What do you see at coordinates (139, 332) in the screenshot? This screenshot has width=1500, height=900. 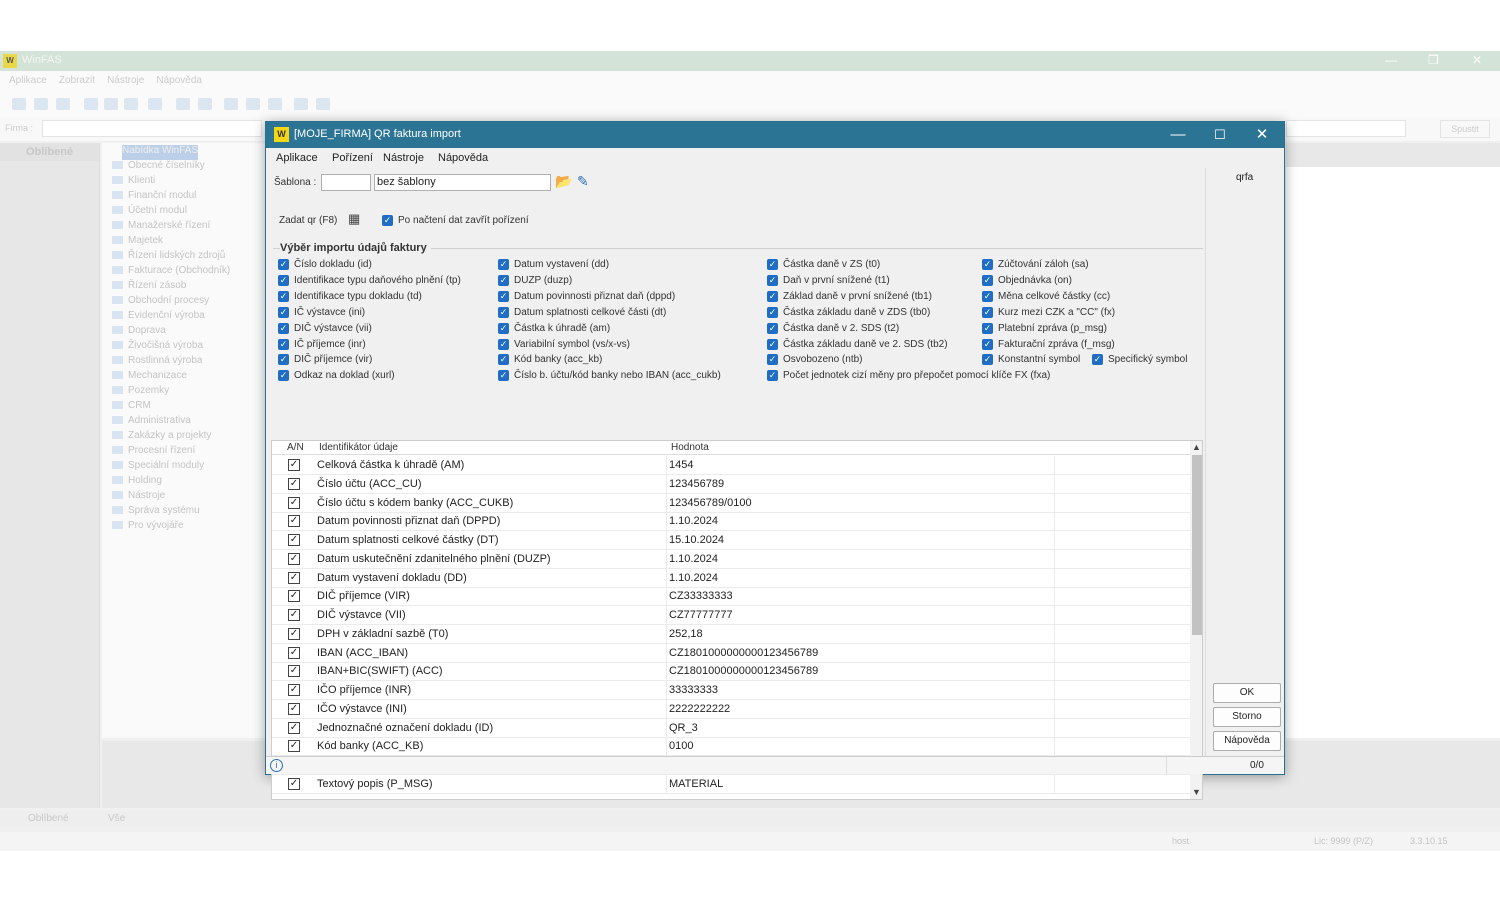 I see `tree-item: Doprava` at bounding box center [139, 332].